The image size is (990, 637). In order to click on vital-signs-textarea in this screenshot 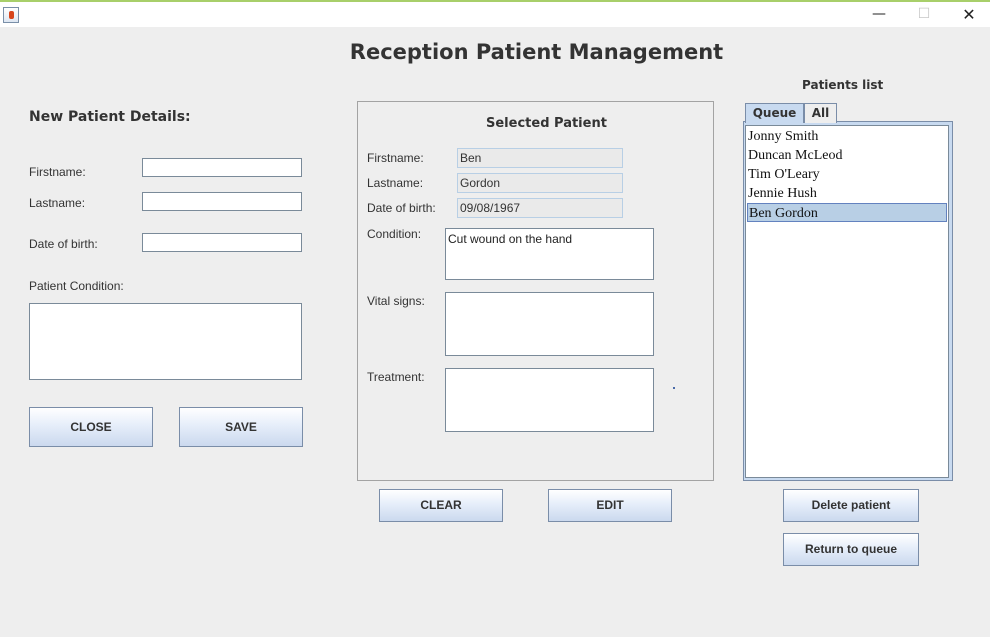, I will do `click(549, 324)`.